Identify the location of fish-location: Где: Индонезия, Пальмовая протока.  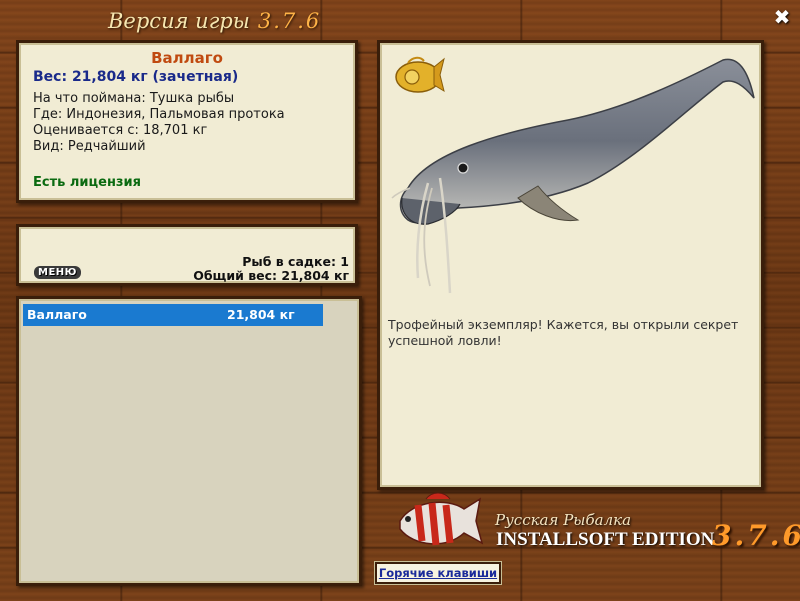
(159, 114).